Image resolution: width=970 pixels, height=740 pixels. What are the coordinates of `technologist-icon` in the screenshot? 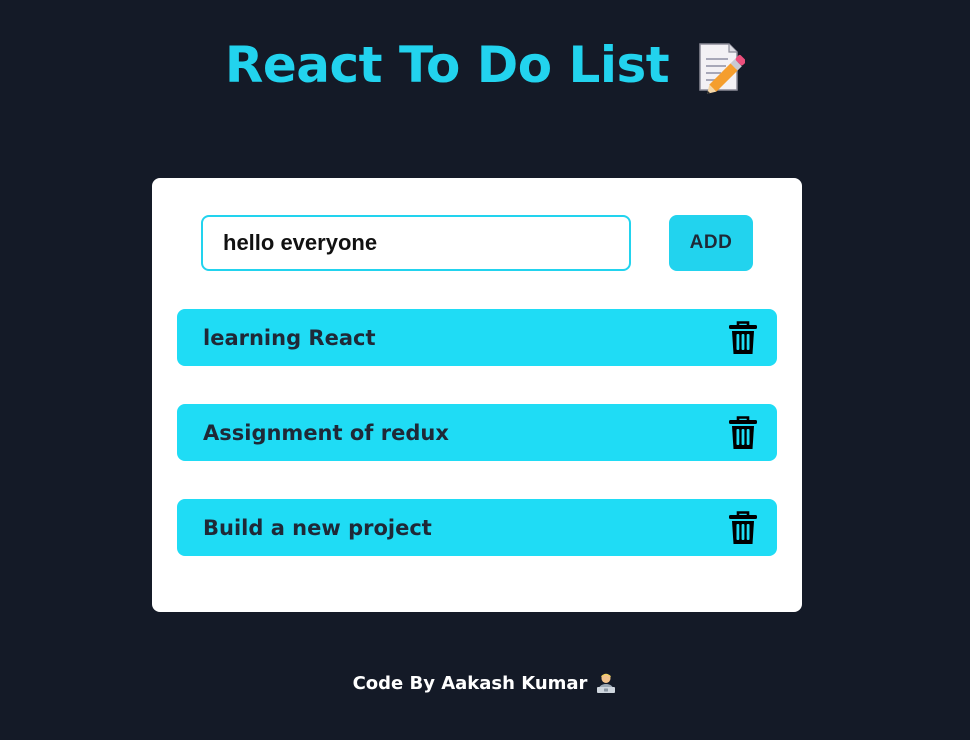 It's located at (606, 683).